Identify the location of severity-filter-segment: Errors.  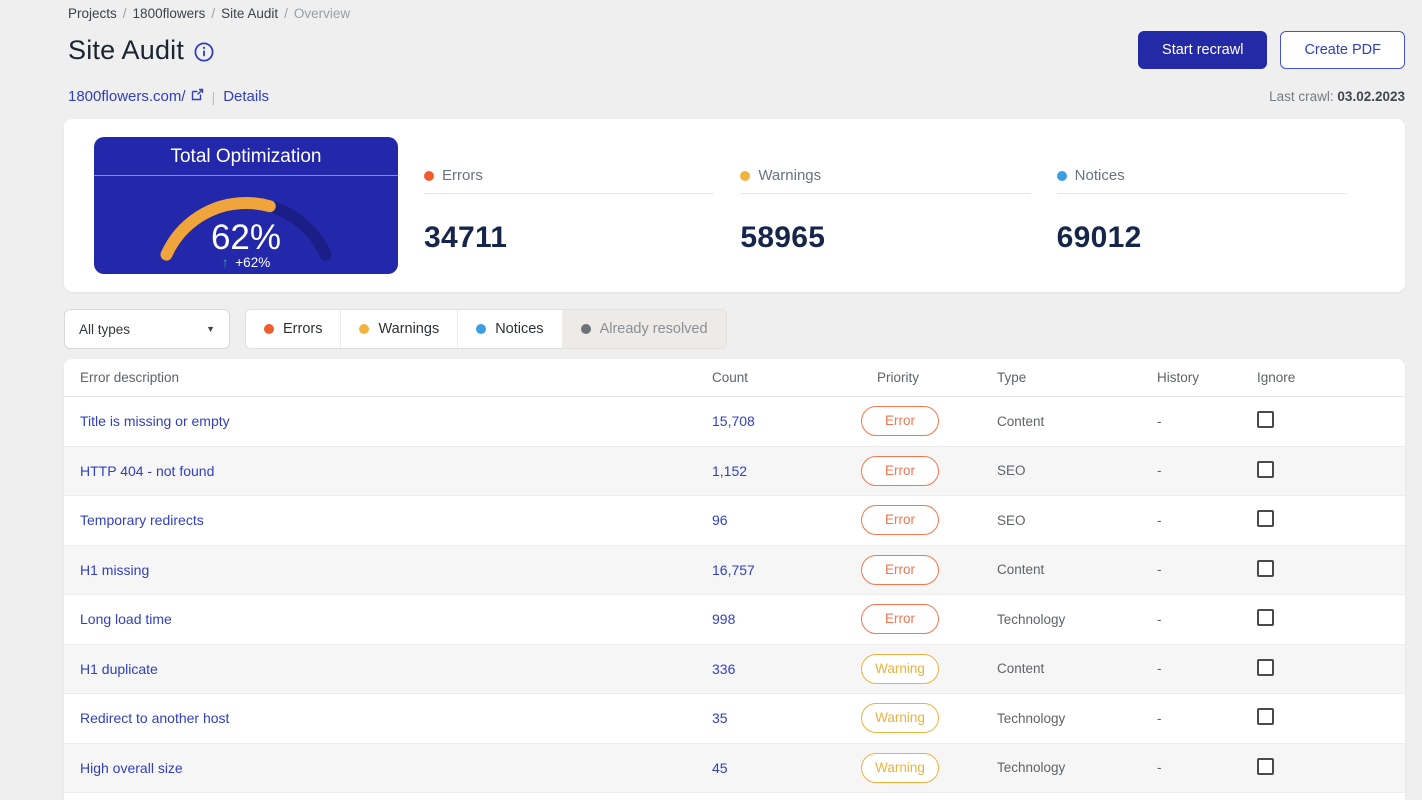
(294, 329).